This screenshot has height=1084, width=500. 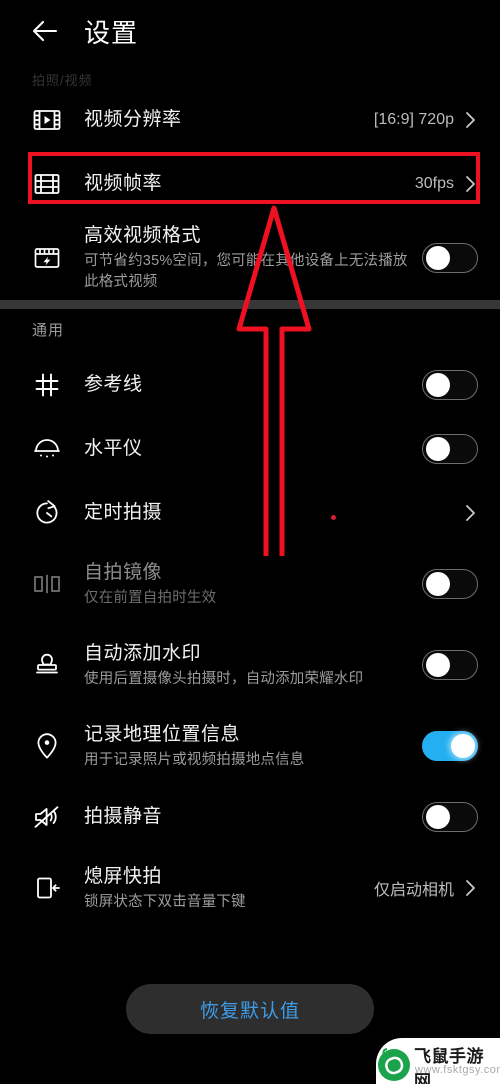 I want to click on setting-row-geolocation: 记录地理位置信息 用于记录照片或视频拍摄地点信息, so click(x=250, y=746).